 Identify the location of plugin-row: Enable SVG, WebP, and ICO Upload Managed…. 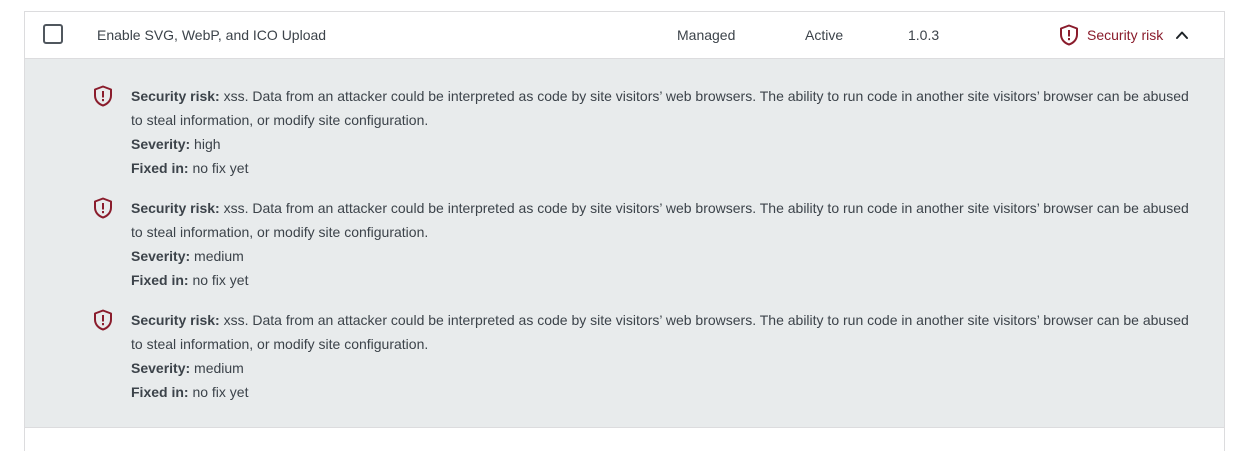
(624, 35).